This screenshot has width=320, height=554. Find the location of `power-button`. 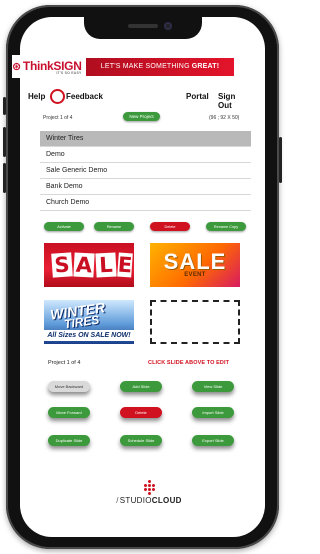

power-button is located at coordinates (280, 160).